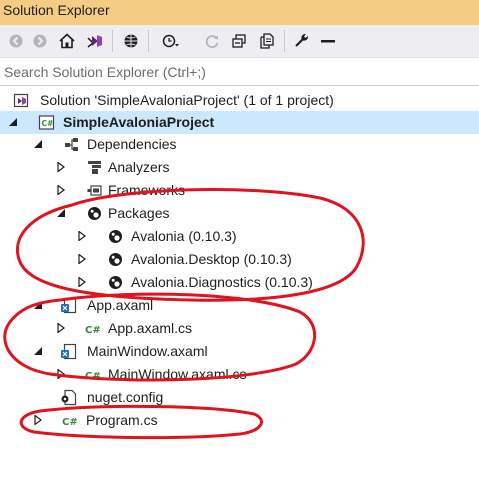 This screenshot has width=479, height=504. What do you see at coordinates (94, 190) in the screenshot?
I see `frameworks-icon` at bounding box center [94, 190].